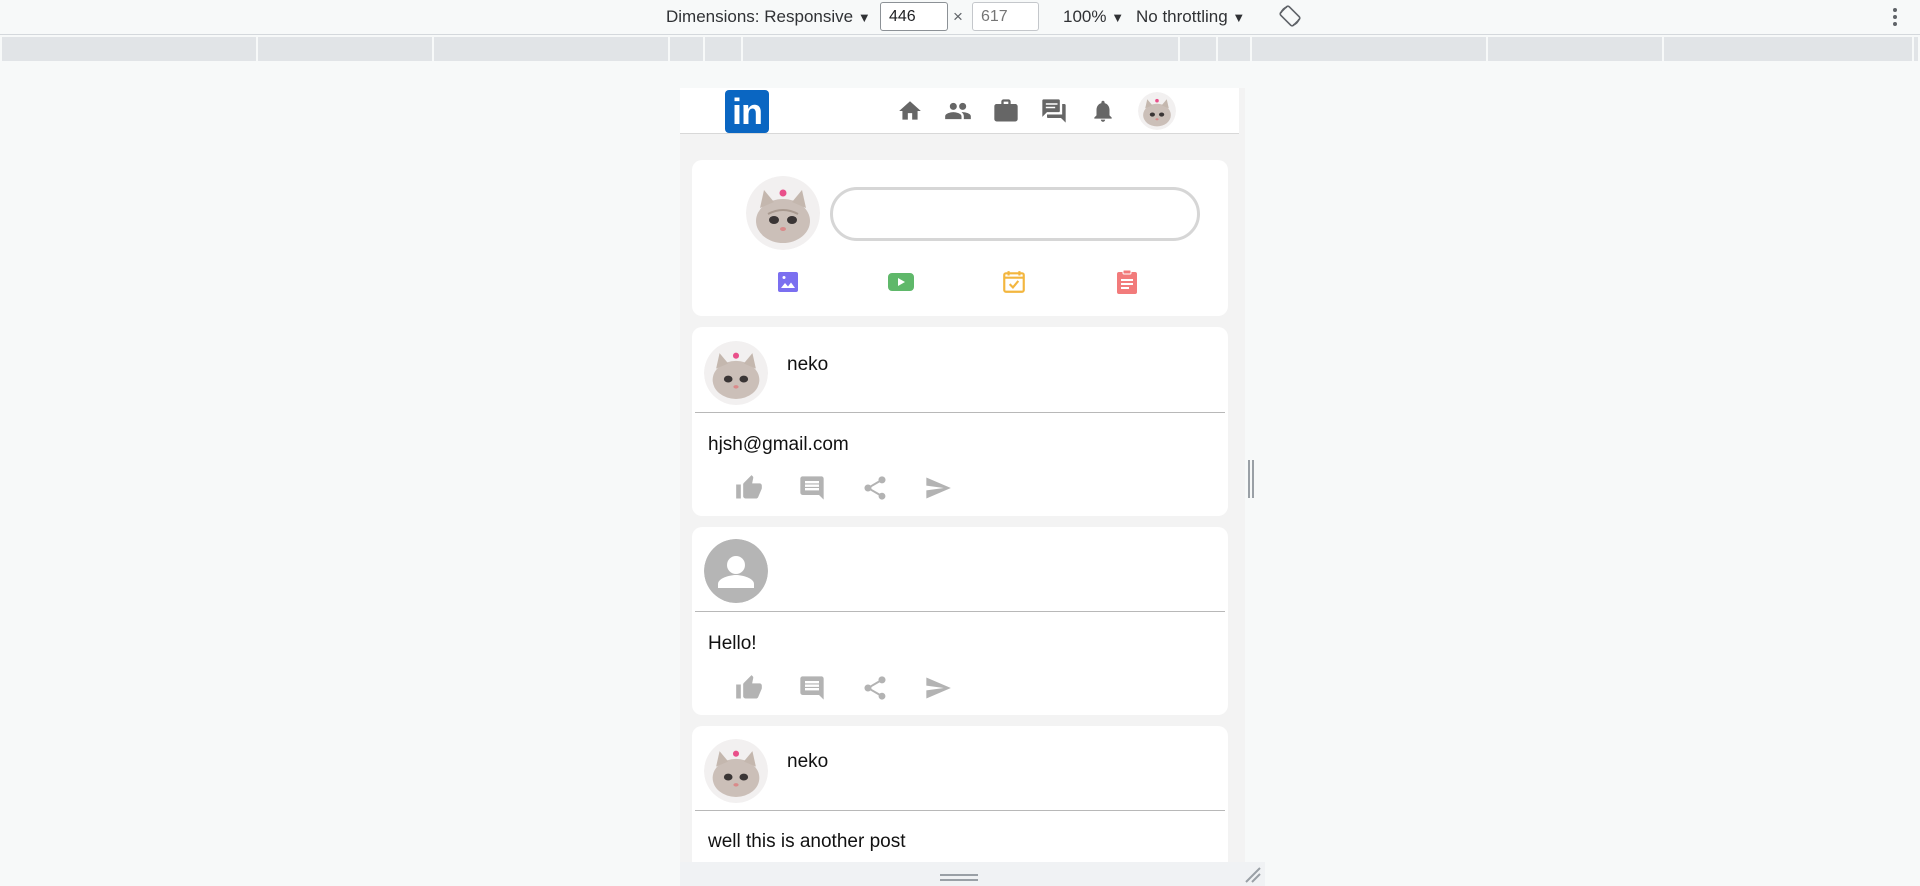  Describe the element at coordinates (1253, 875) in the screenshot. I see `corner-resize-handle` at that location.